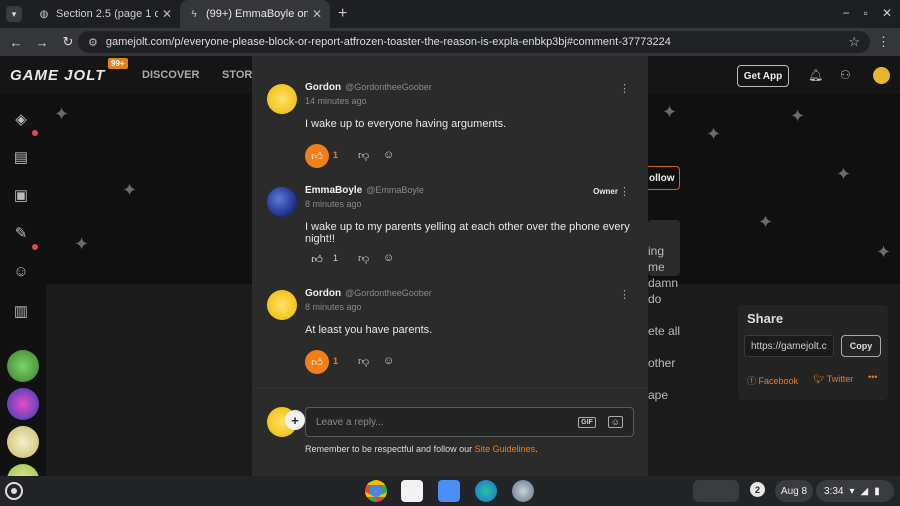  Describe the element at coordinates (14, 14) in the screenshot. I see `tab-search-icon: ▾` at that location.